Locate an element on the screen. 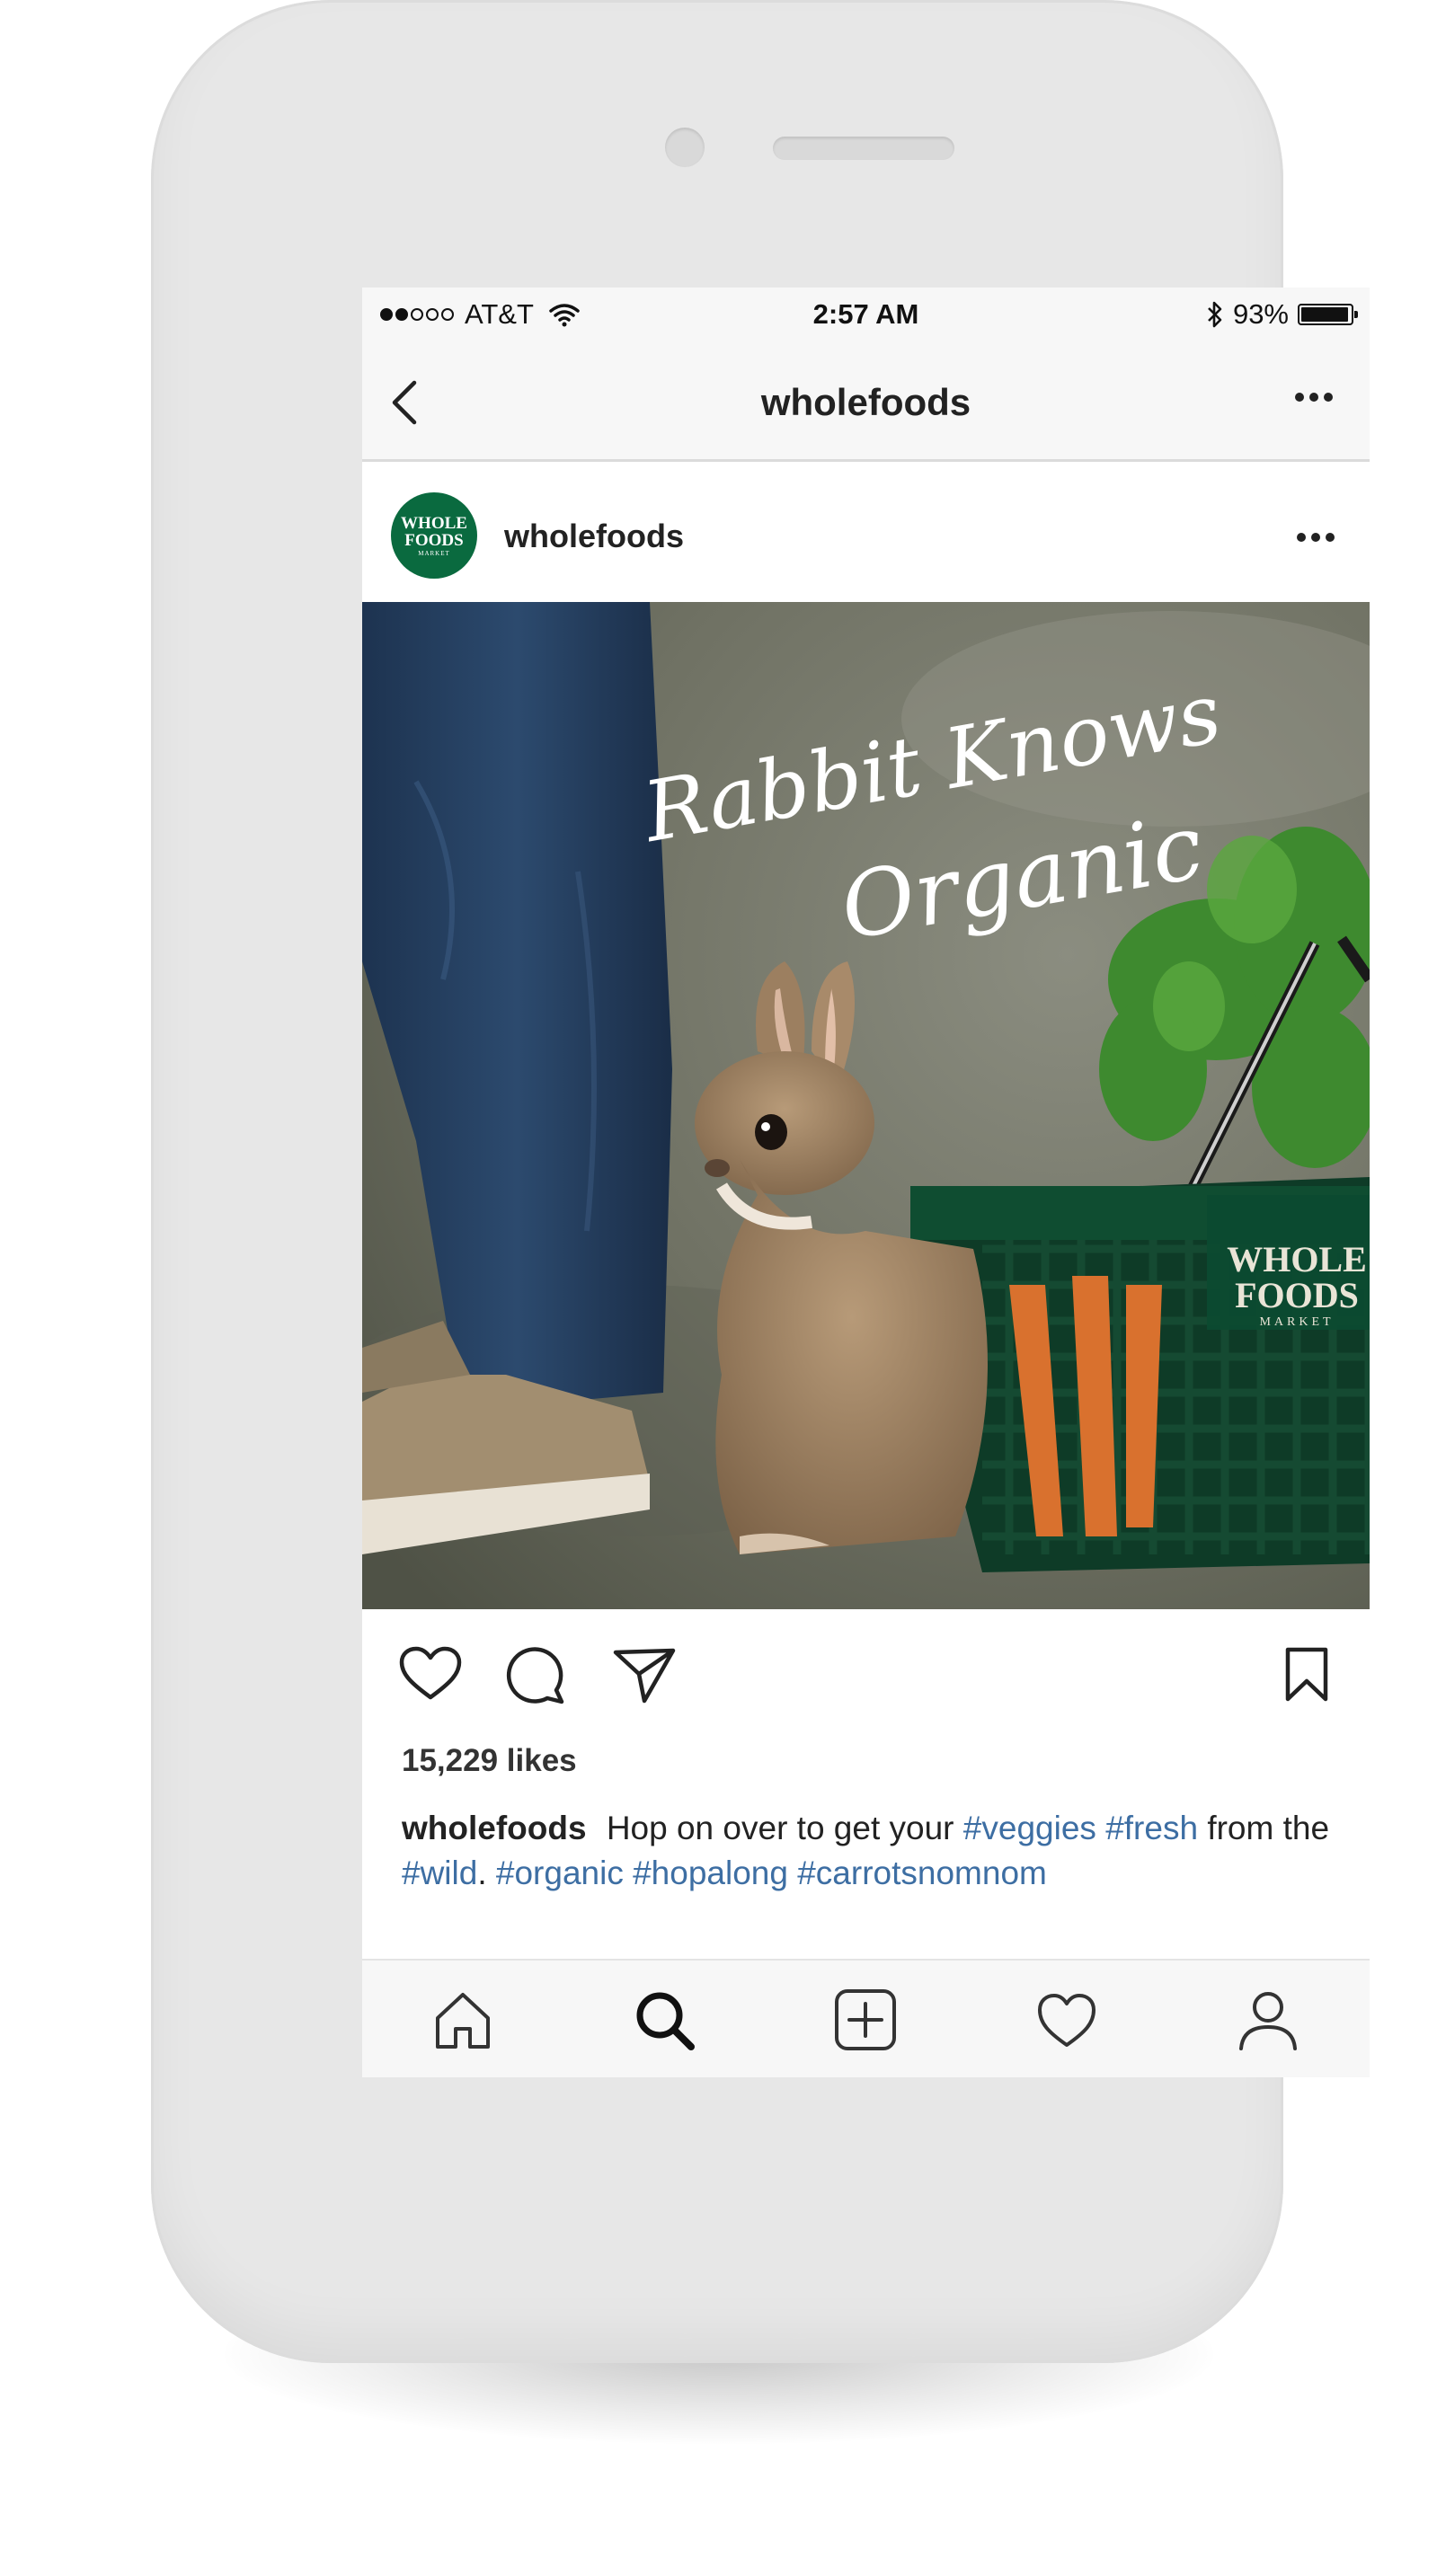  post-actions is located at coordinates (866, 1667).